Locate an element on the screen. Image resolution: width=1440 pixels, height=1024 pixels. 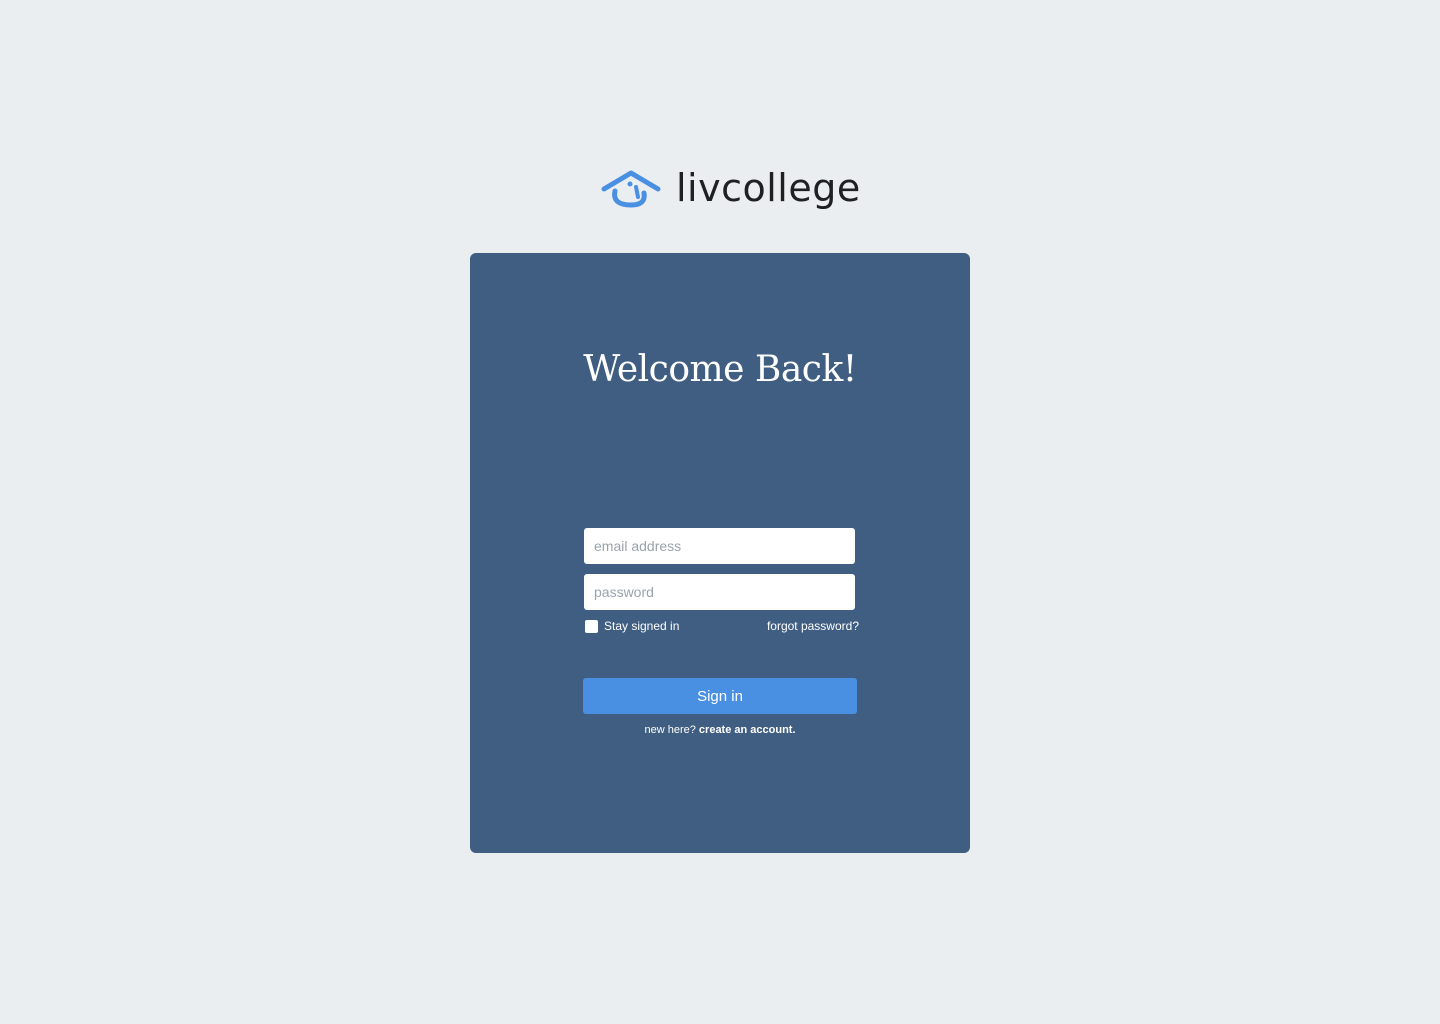
sign-in-button: Sign in is located at coordinates (720, 696).